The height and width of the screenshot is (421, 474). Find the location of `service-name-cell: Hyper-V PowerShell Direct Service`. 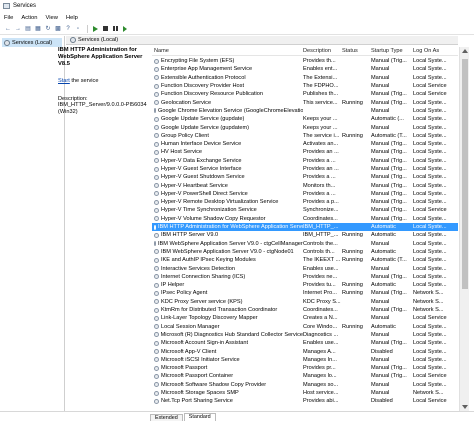

service-name-cell: Hyper-V PowerShell Direct Service is located at coordinates (227, 194).